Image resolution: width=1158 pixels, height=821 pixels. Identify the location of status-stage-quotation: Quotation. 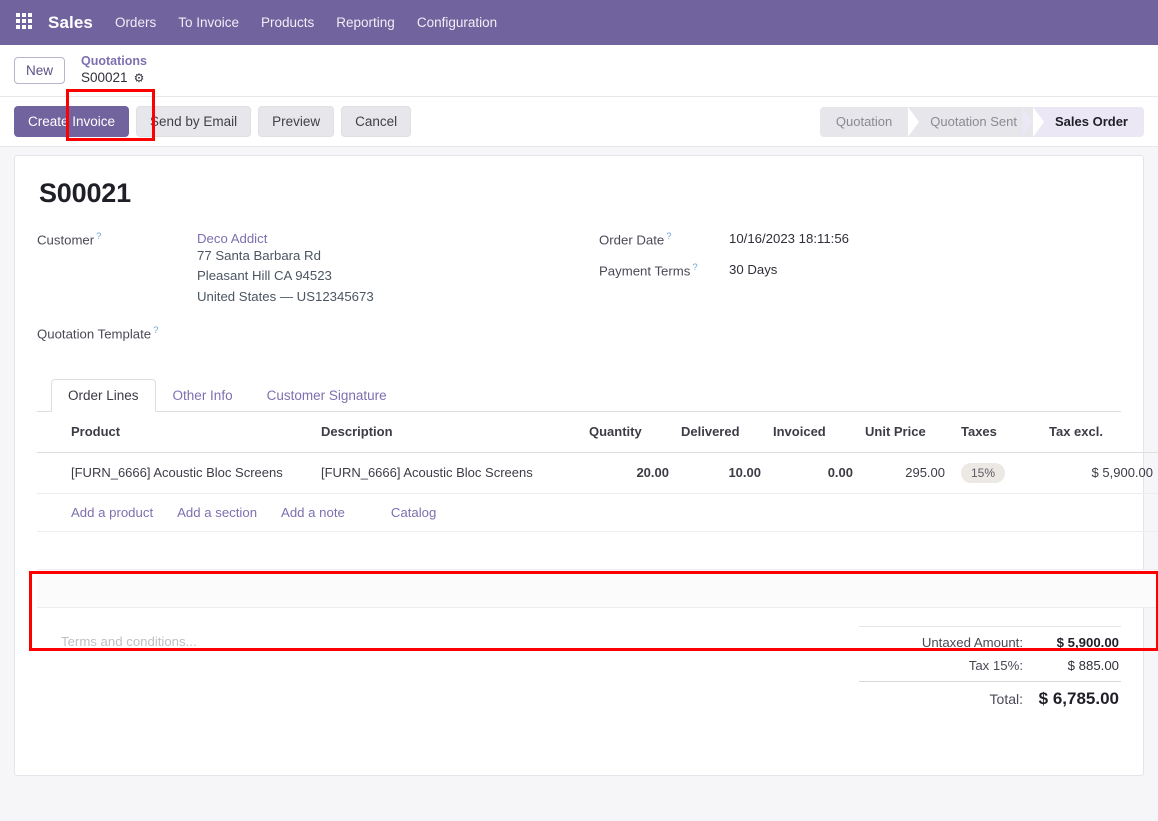
(870, 121).